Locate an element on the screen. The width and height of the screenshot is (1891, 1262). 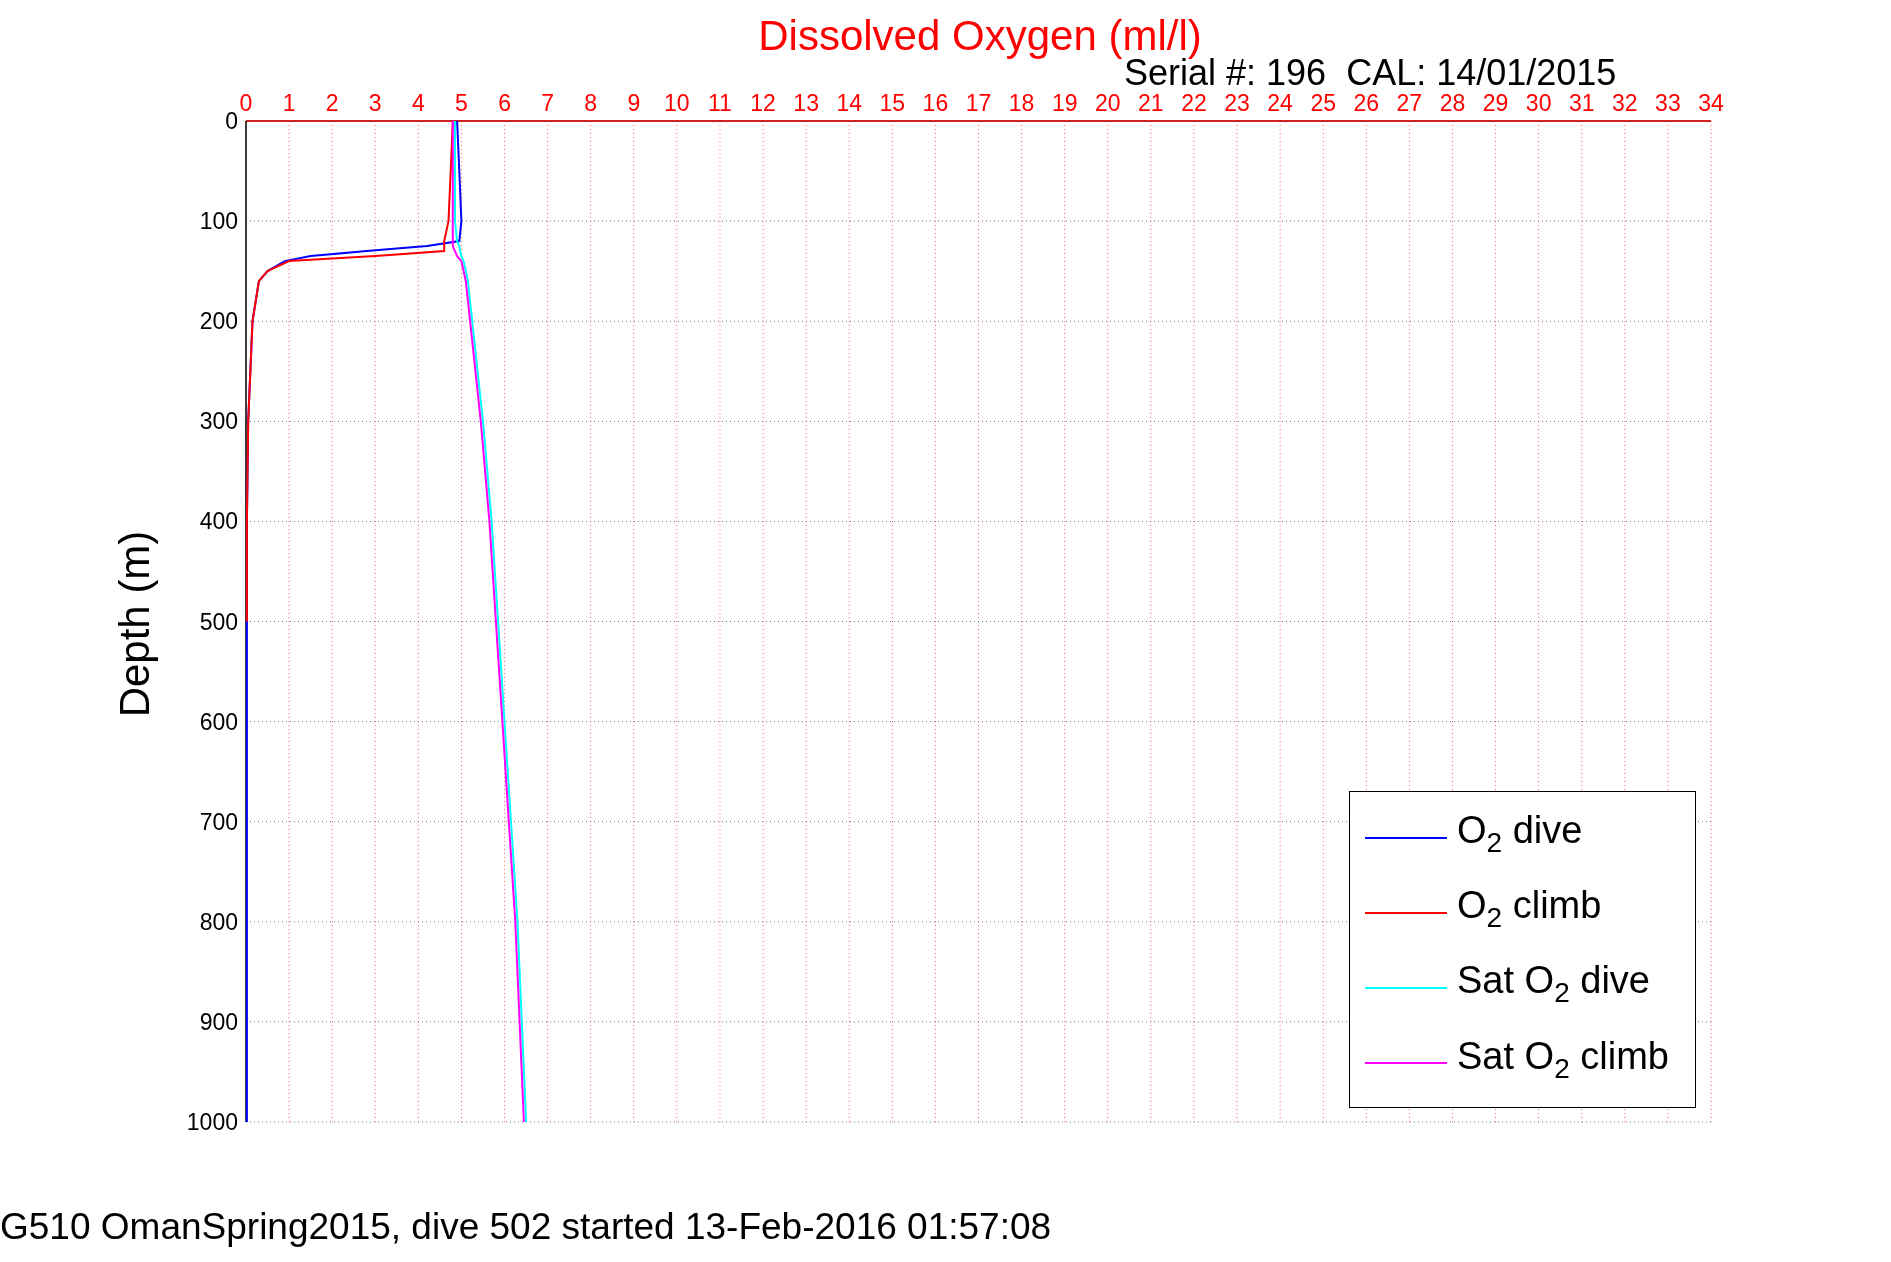
y-tick-label: 300 is located at coordinates (218, 421).